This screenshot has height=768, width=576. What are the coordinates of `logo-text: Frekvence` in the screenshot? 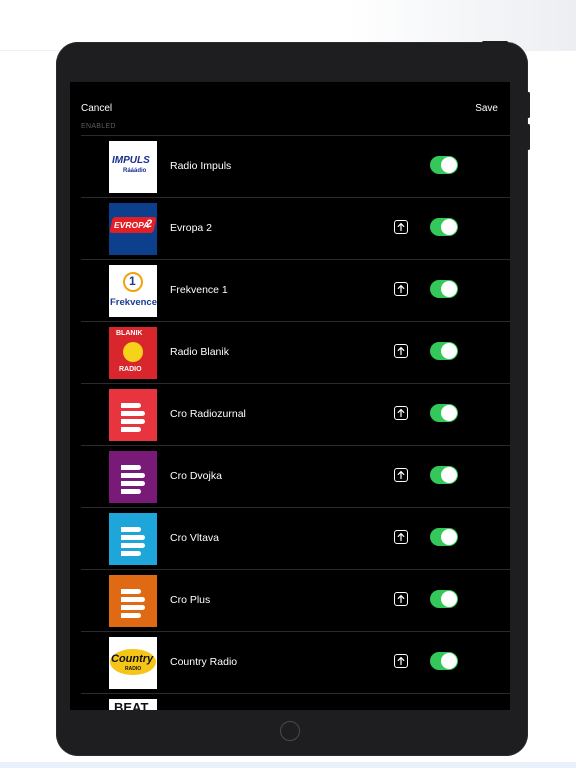 It's located at (133, 302).